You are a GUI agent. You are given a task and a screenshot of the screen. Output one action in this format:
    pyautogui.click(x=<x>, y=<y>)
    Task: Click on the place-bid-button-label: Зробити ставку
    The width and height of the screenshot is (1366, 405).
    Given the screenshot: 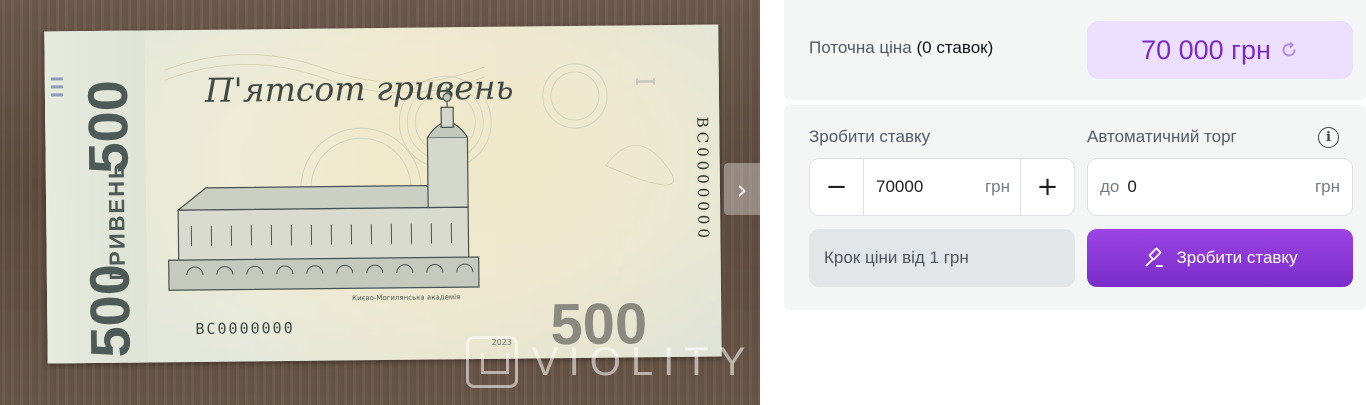 What is the action you would take?
    pyautogui.click(x=1237, y=257)
    